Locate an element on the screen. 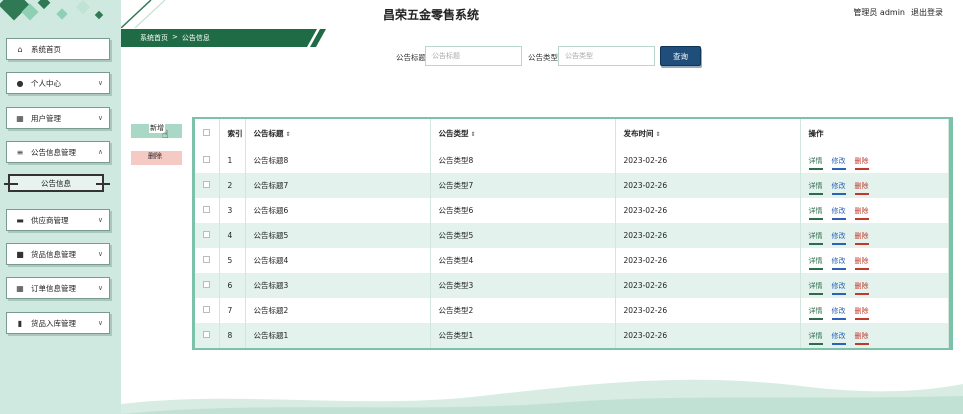 This screenshot has height=414, width=963. sidebar-item-goods: ■ 货品信息管理 ∨ is located at coordinates (58, 254).